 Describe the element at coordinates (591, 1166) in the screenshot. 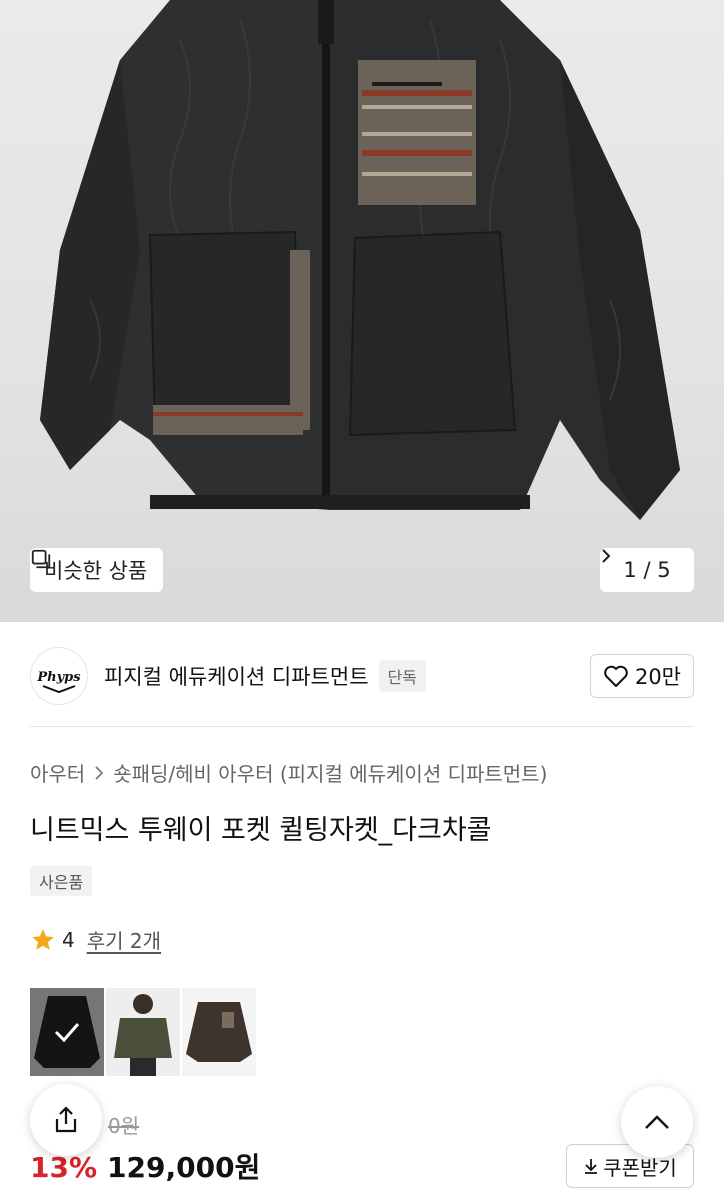

I see `download-icon` at that location.